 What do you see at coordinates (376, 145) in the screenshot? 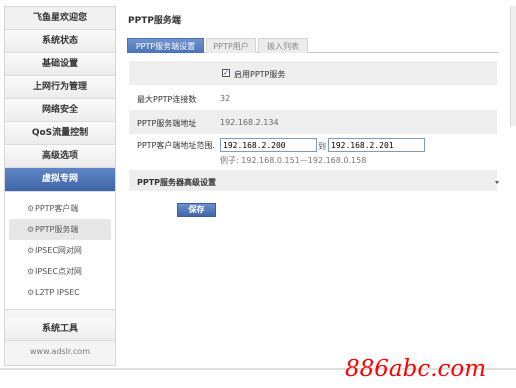
I see `client-range-end-input` at bounding box center [376, 145].